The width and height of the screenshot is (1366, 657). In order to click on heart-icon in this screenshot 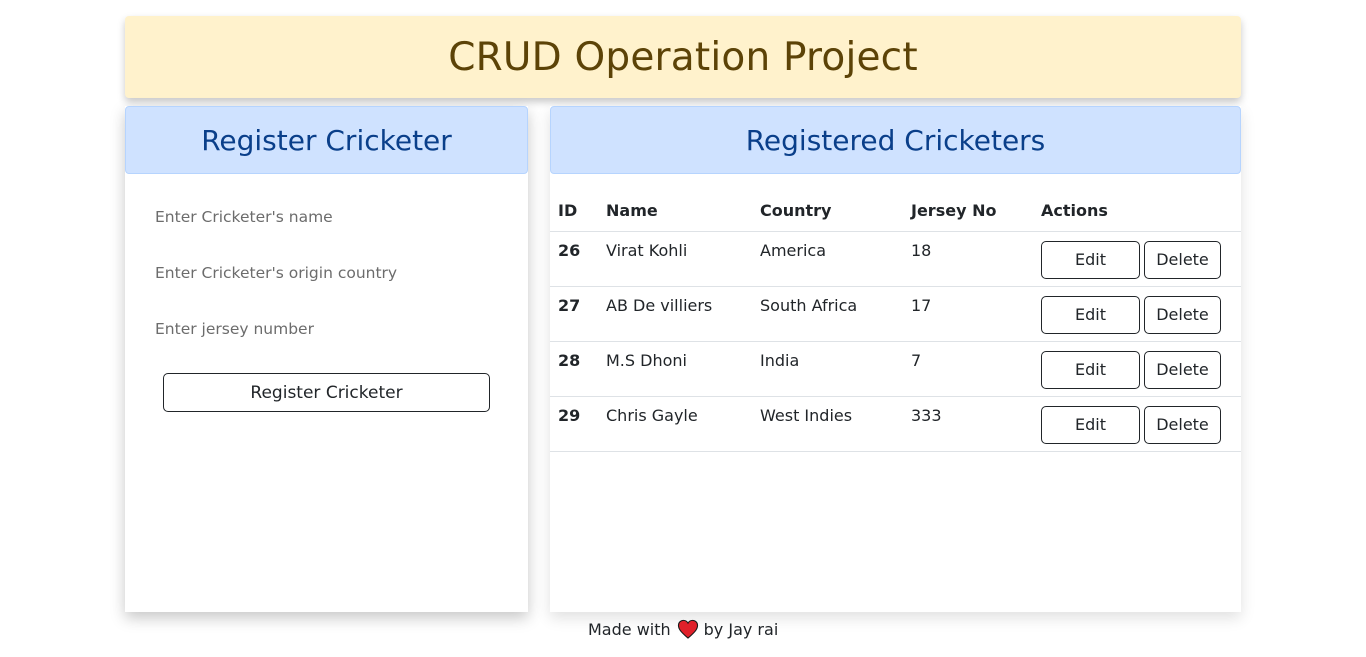, I will do `click(688, 629)`.